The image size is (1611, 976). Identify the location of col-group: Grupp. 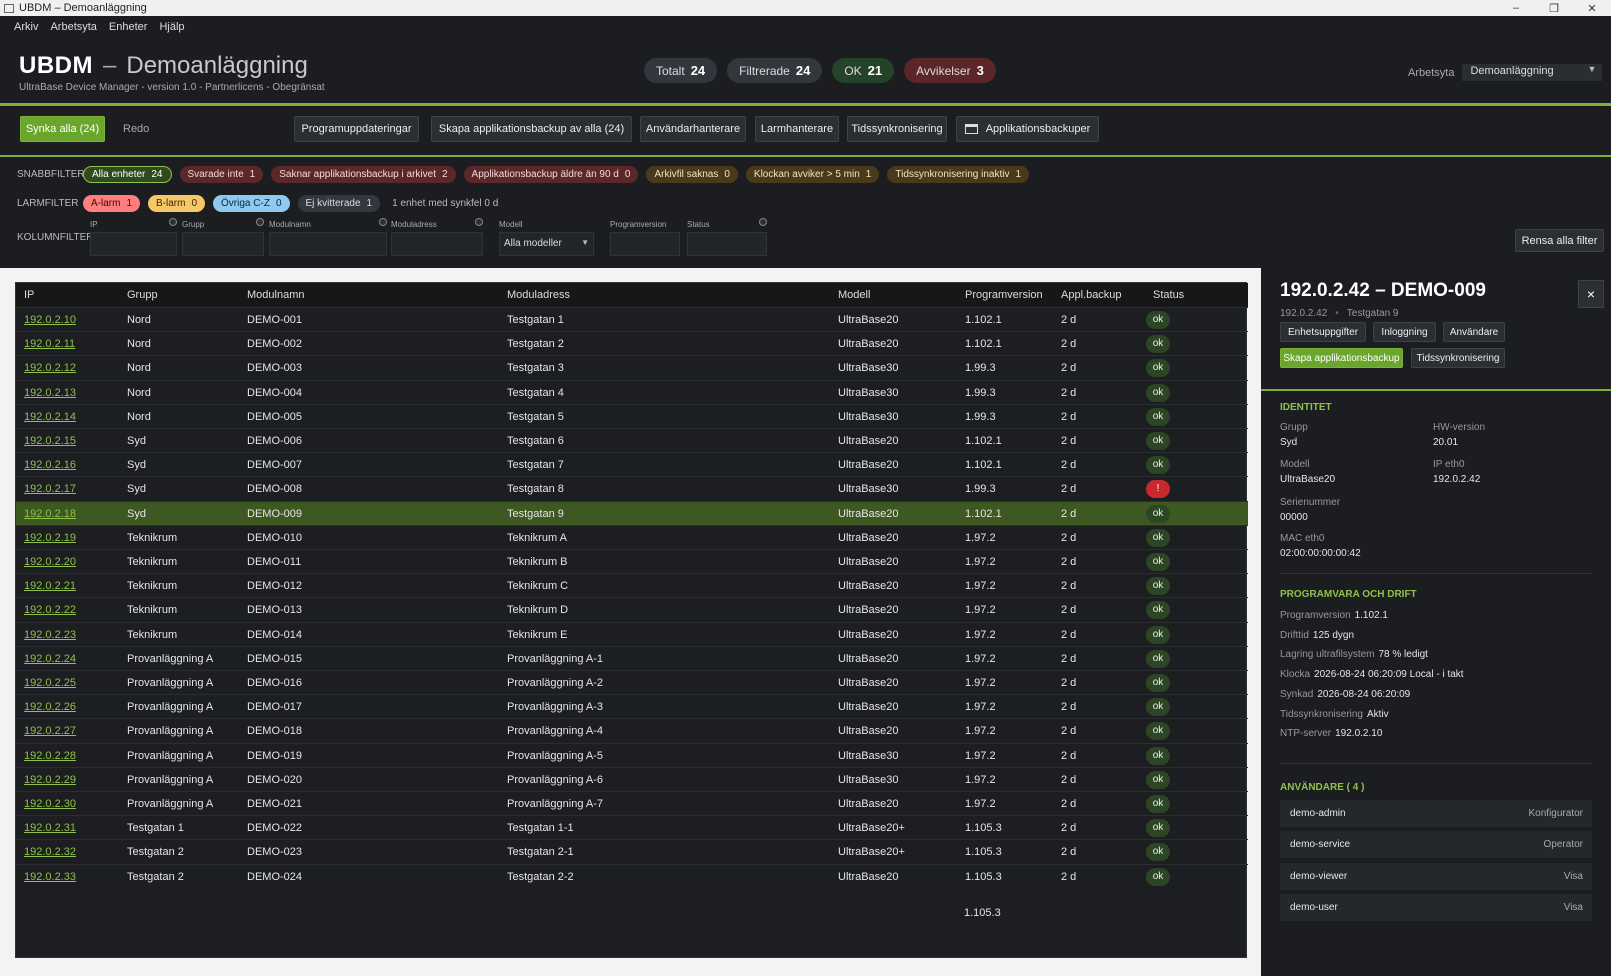
(142, 295).